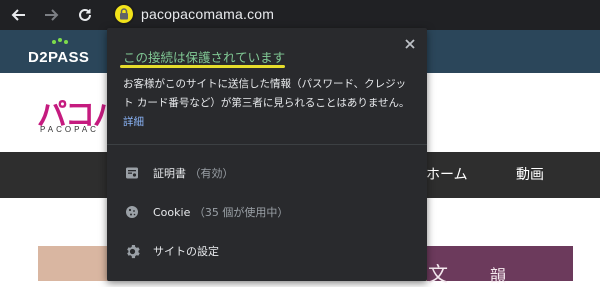 The image size is (600, 287). What do you see at coordinates (207, 14) in the screenshot?
I see `address-bar-url: pacopacomama.com` at bounding box center [207, 14].